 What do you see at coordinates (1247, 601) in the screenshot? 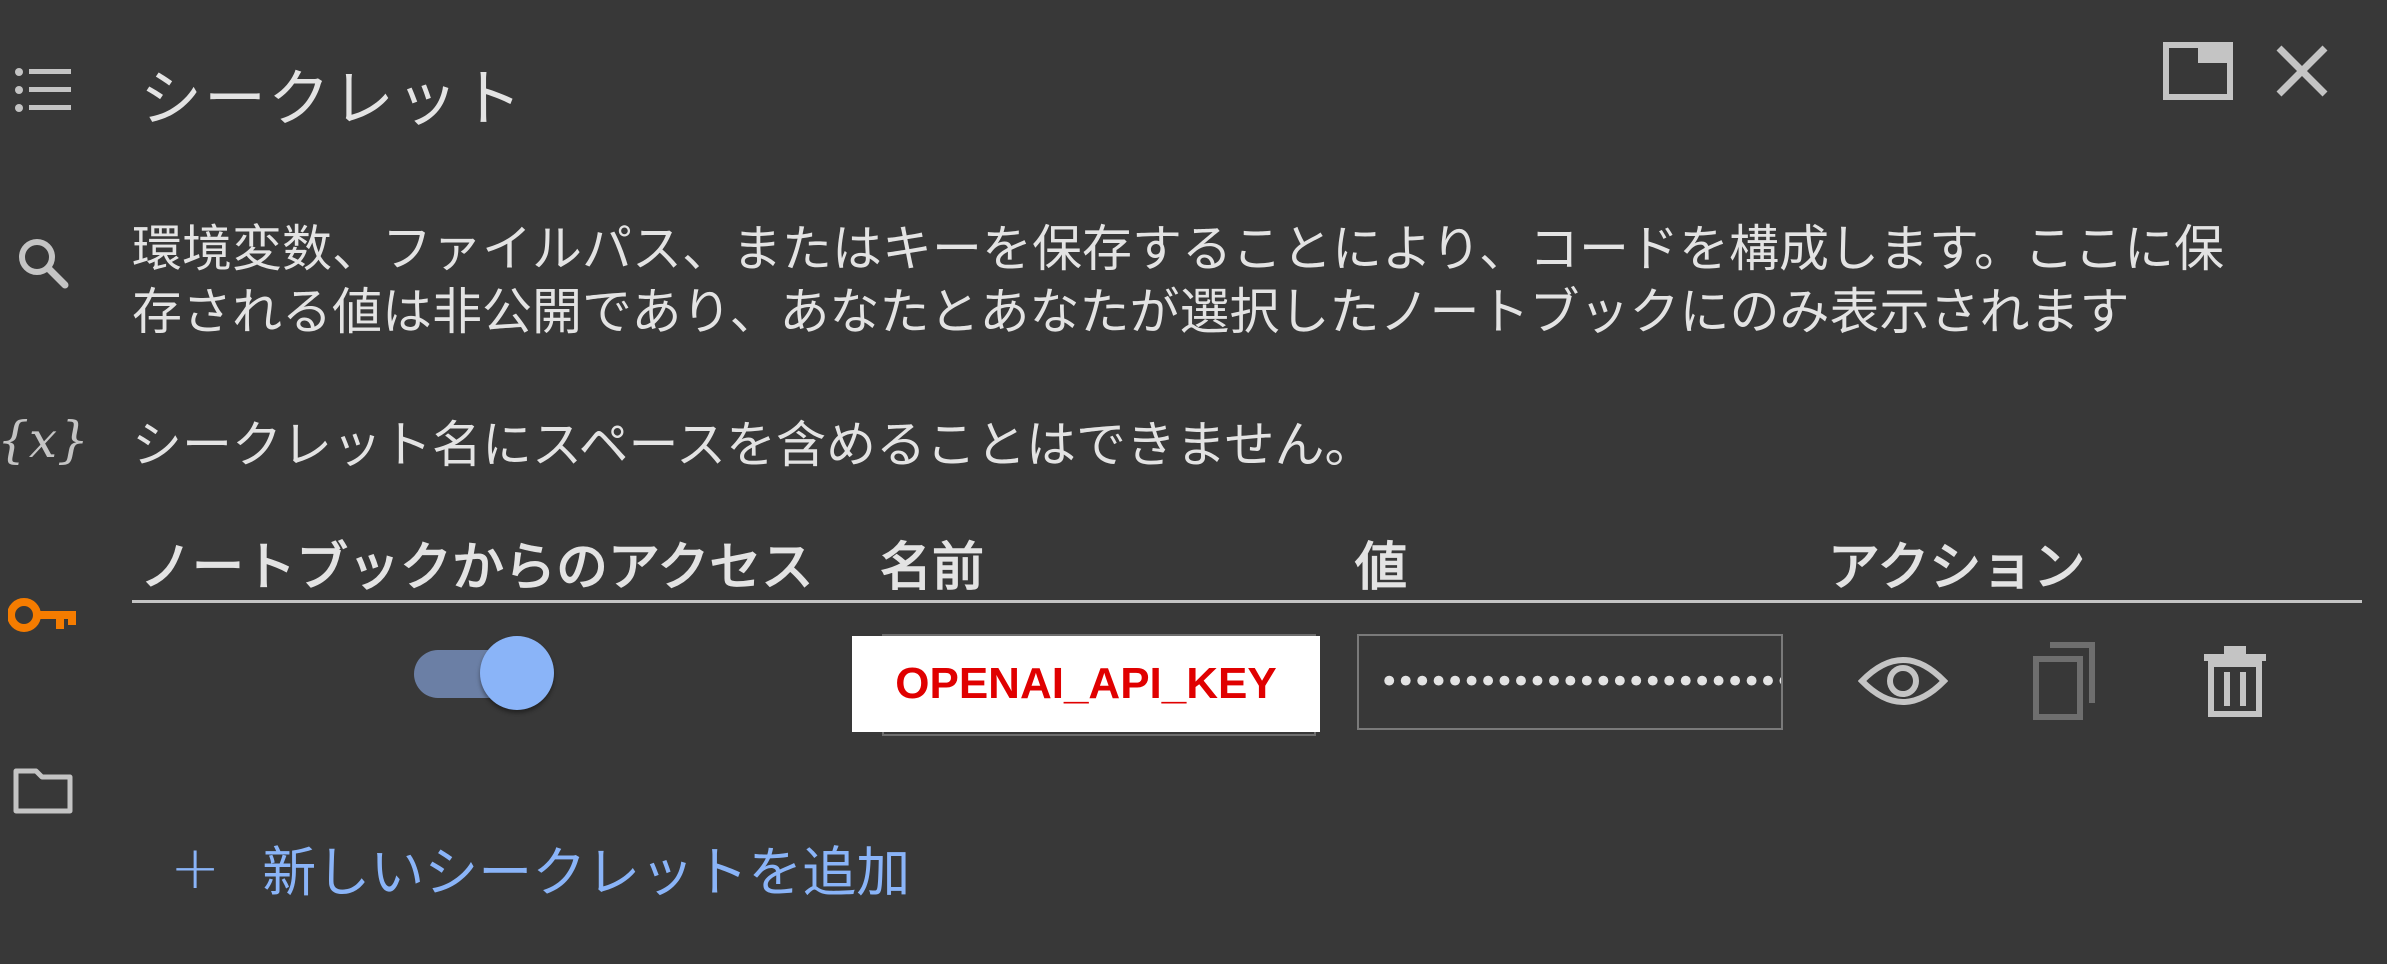
I see `header-divider` at bounding box center [1247, 601].